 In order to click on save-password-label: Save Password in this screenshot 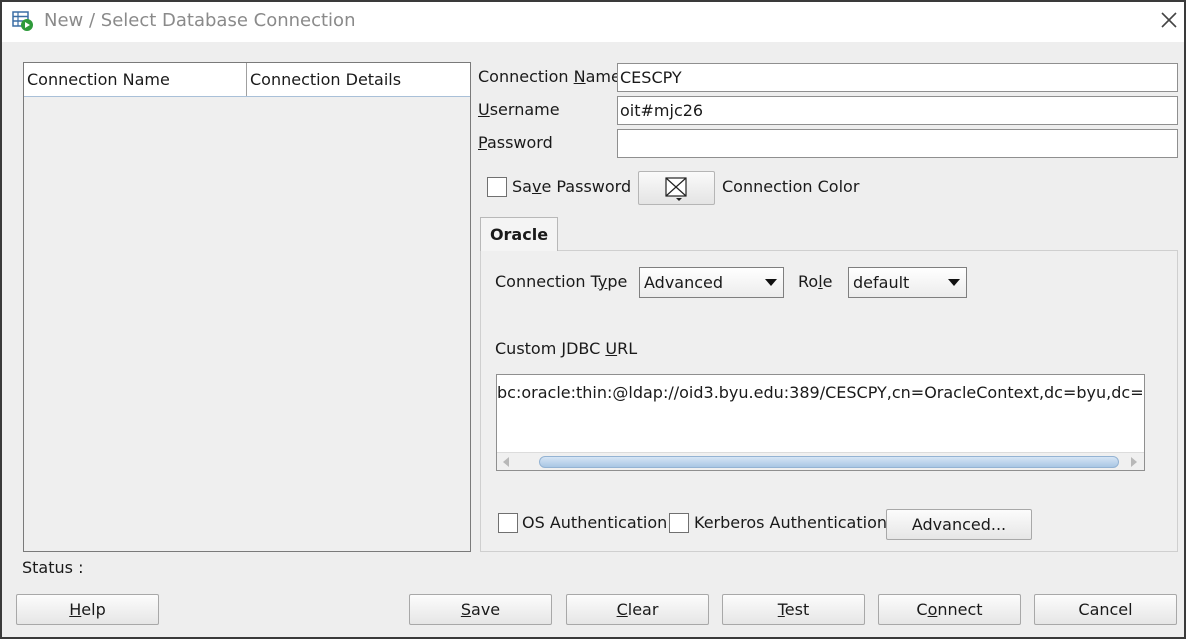, I will do `click(571, 186)`.